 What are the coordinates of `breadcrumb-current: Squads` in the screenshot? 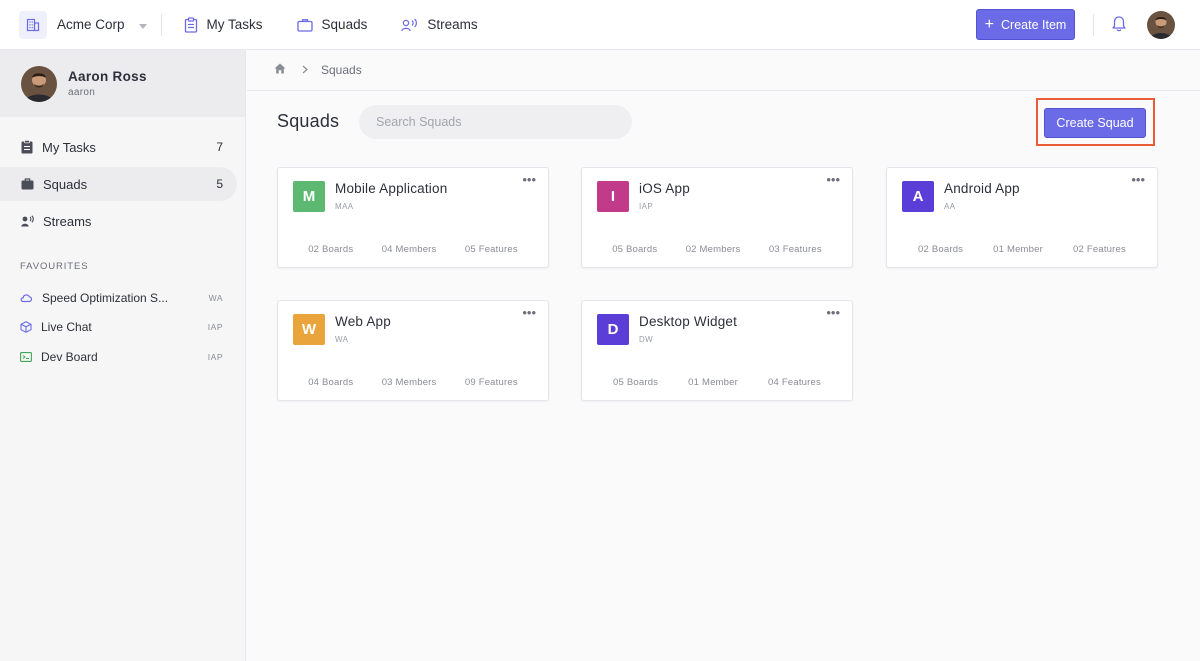 It's located at (341, 70).